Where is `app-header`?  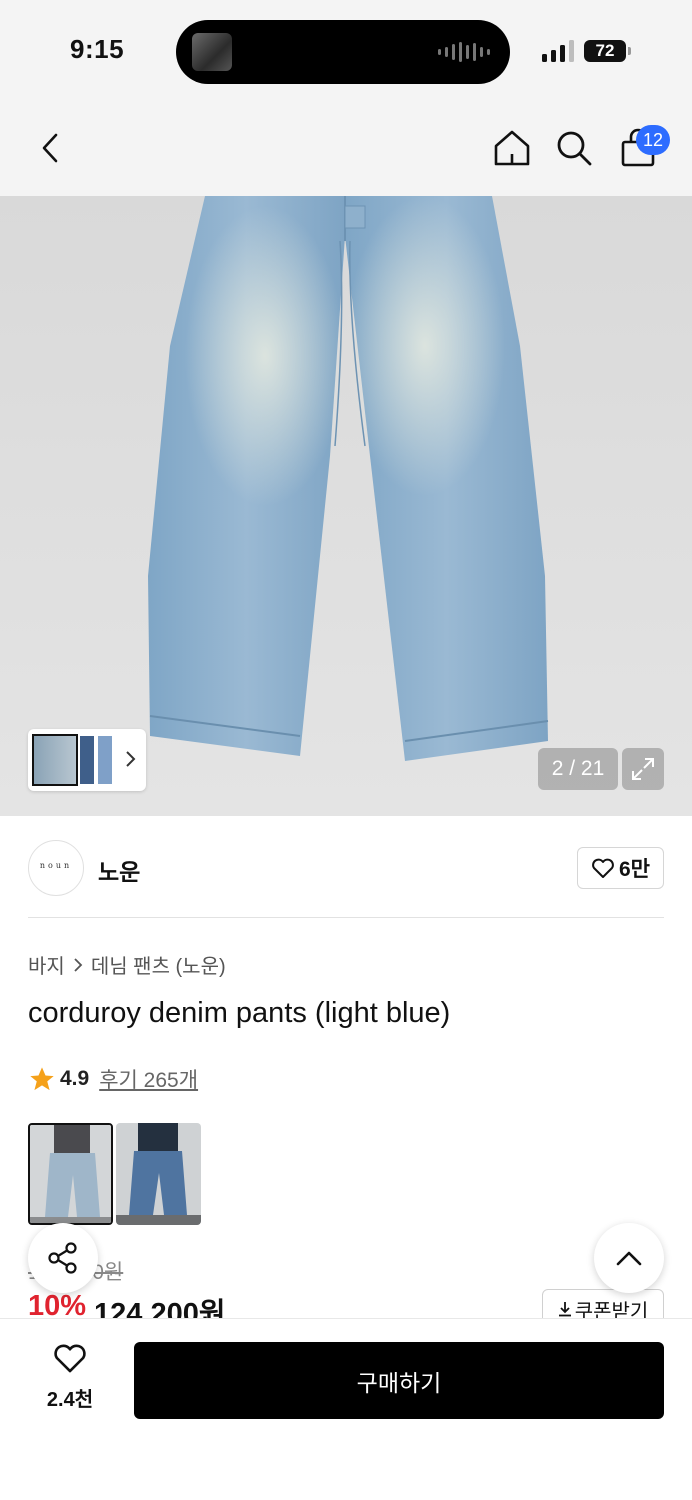 app-header is located at coordinates (346, 148).